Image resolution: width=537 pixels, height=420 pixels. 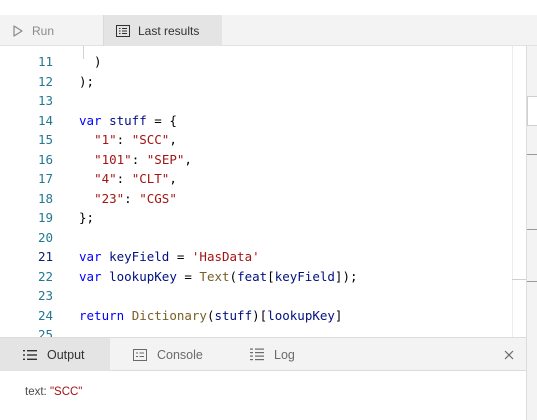 I want to click on code-token: ], so click(x=338, y=315).